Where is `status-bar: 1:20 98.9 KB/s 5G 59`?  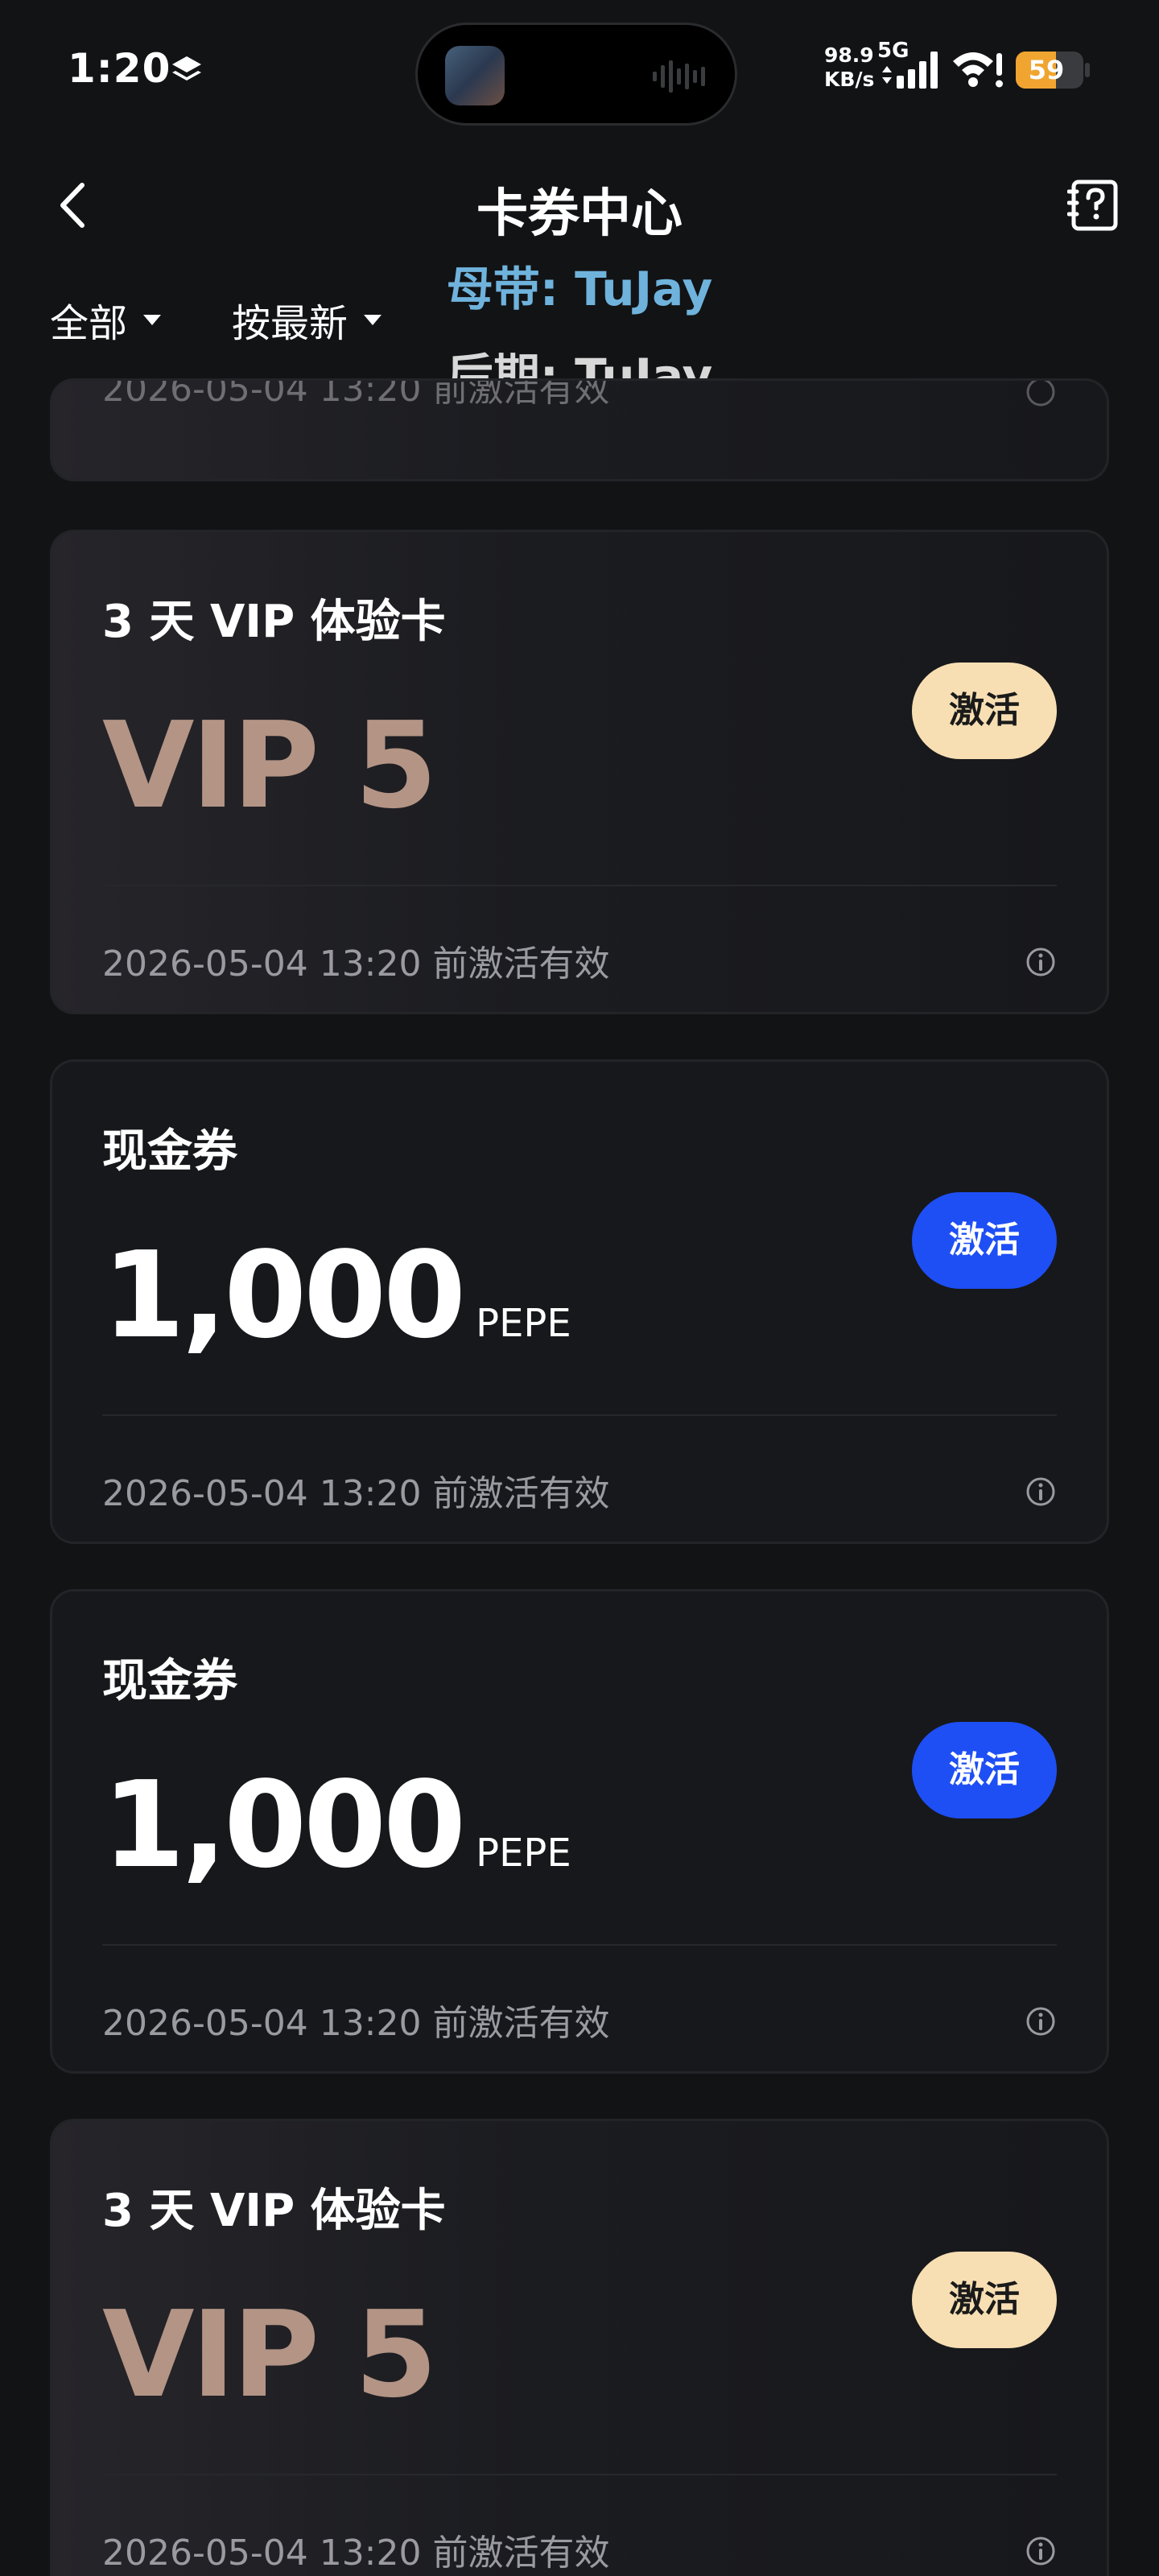 status-bar: 1:20 98.9 KB/s 5G 59 is located at coordinates (579, 68).